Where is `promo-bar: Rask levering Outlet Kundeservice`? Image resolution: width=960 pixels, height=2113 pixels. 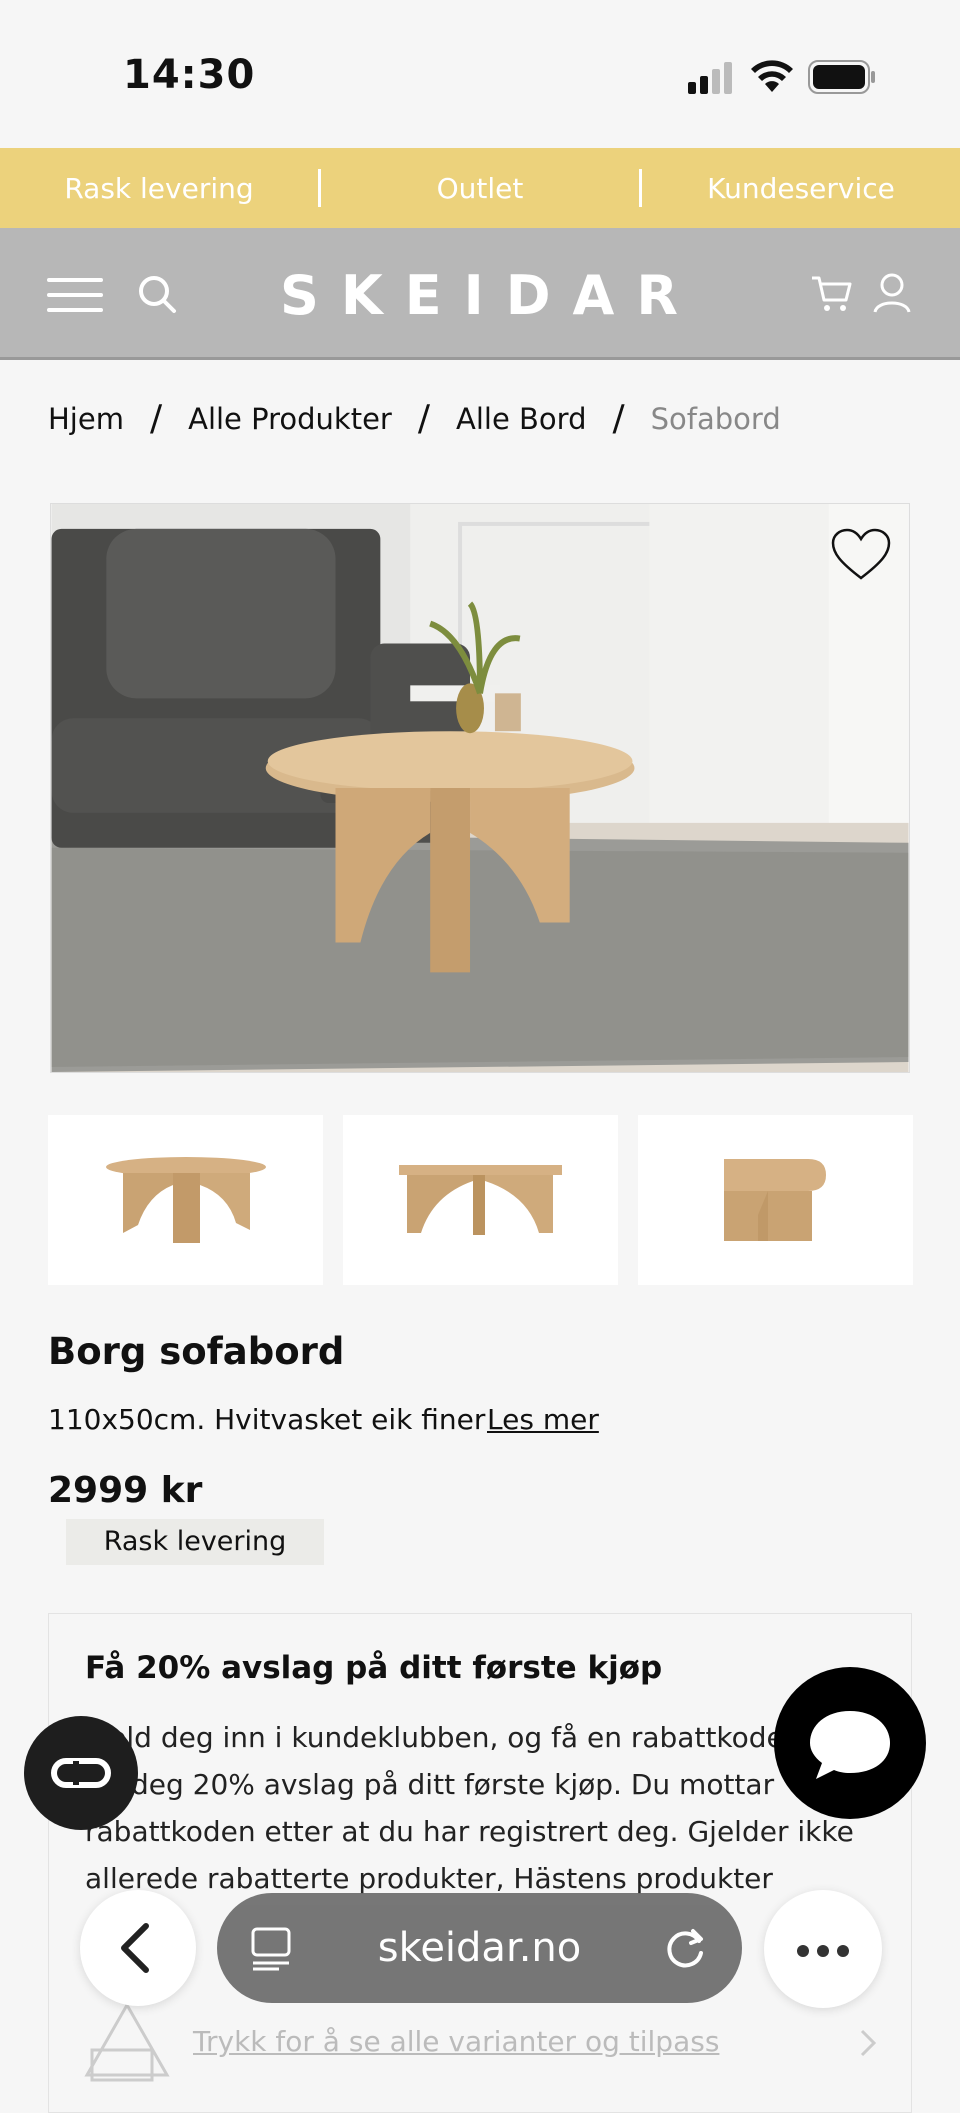 promo-bar: Rask levering Outlet Kundeservice is located at coordinates (480, 188).